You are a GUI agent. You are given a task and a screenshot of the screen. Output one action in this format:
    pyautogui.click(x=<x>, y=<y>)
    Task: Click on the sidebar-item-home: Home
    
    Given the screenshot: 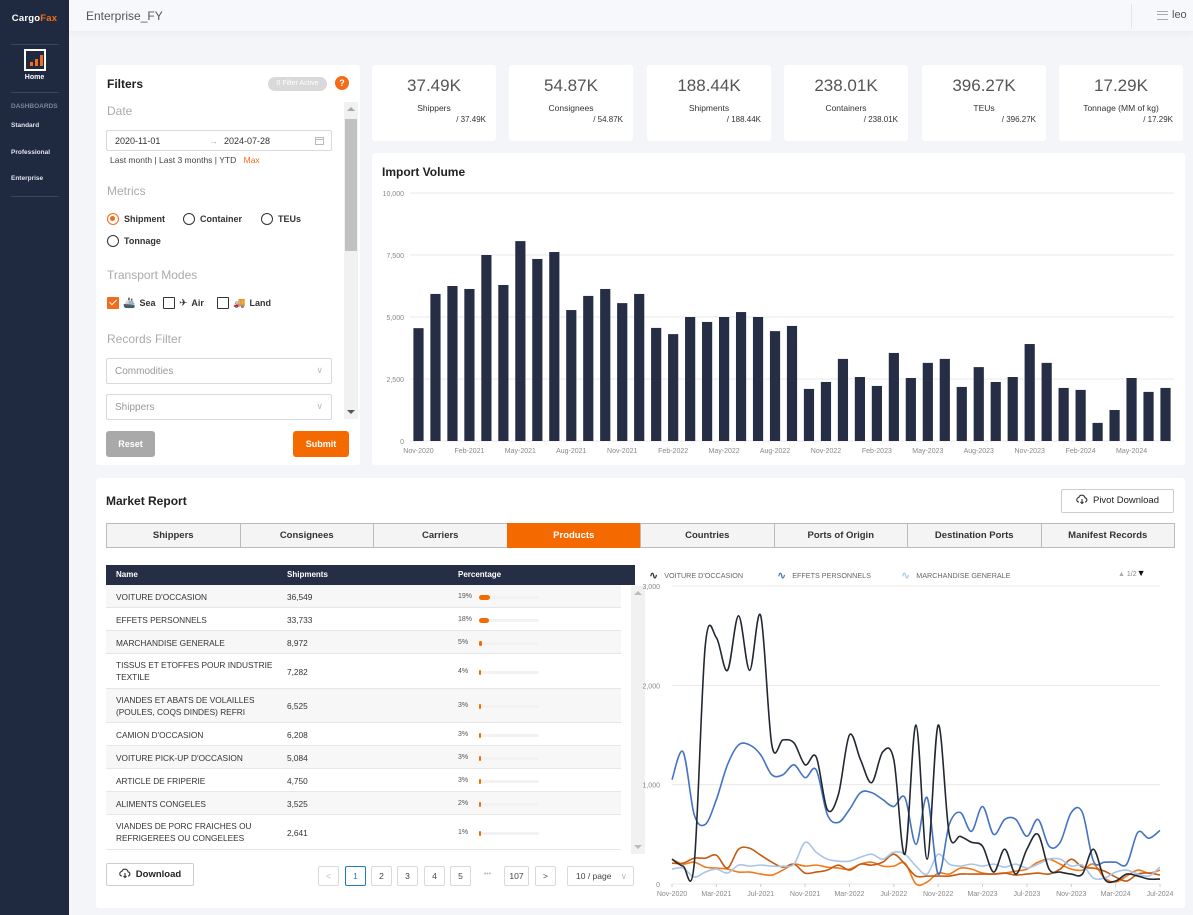 What is the action you would take?
    pyautogui.click(x=34, y=65)
    